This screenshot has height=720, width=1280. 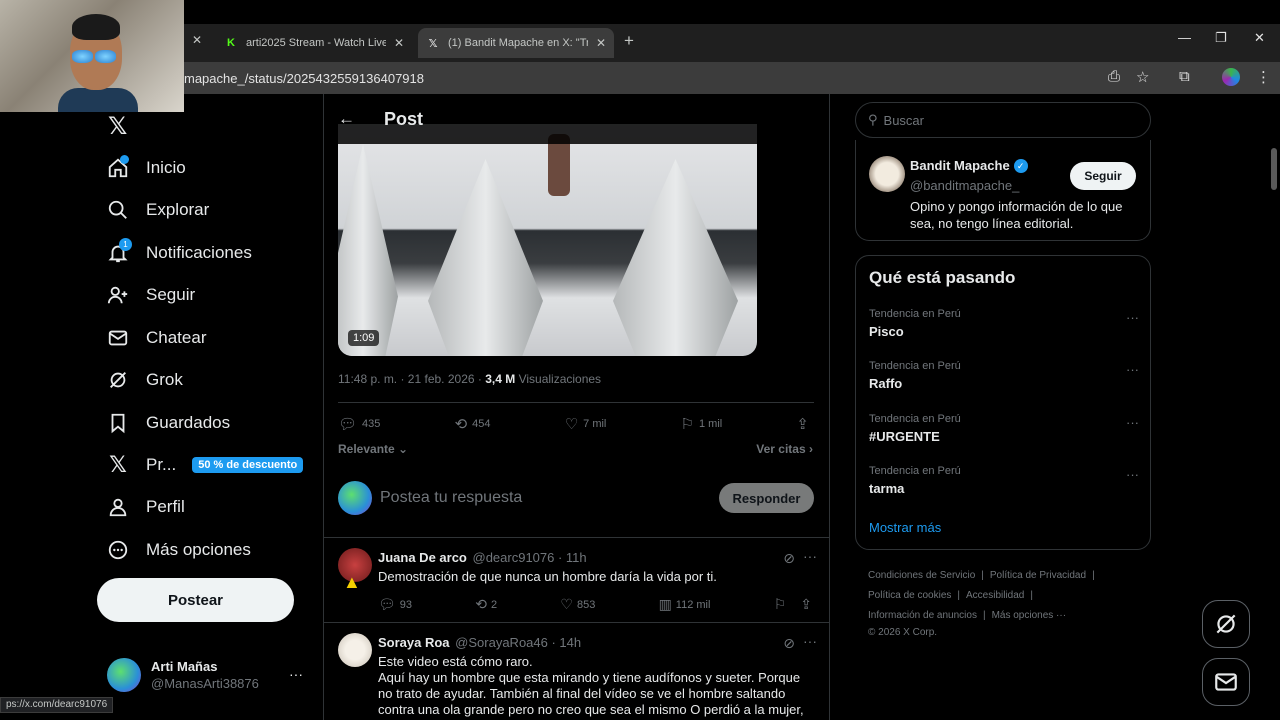 I want to click on account-switcher: Arti Mañas @ManasArti38876, so click(x=183, y=675).